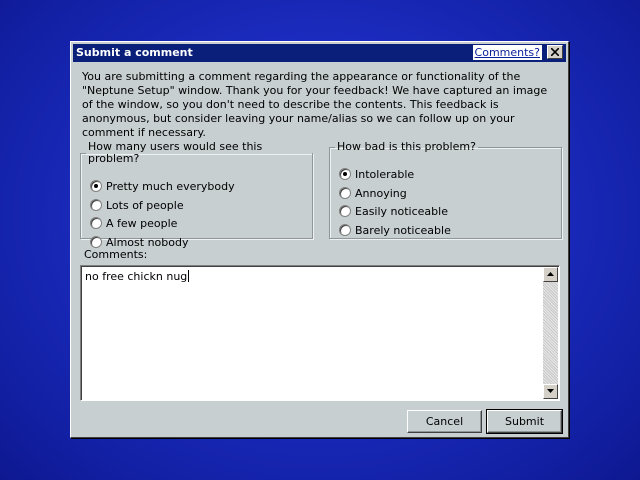 The image size is (640, 480). I want to click on close-icon, so click(555, 52).